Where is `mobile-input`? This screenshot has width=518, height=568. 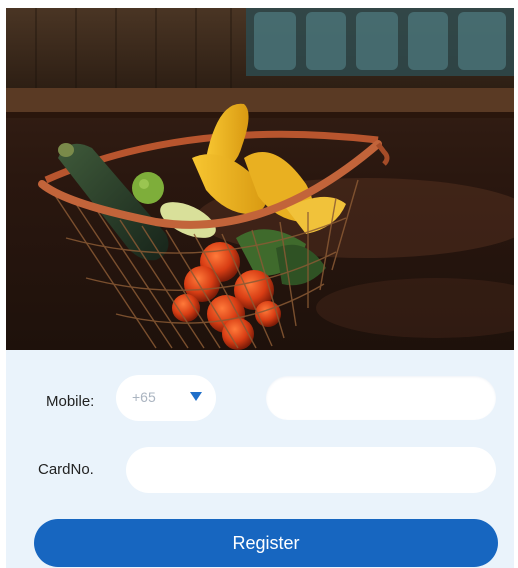
mobile-input is located at coordinates (381, 398).